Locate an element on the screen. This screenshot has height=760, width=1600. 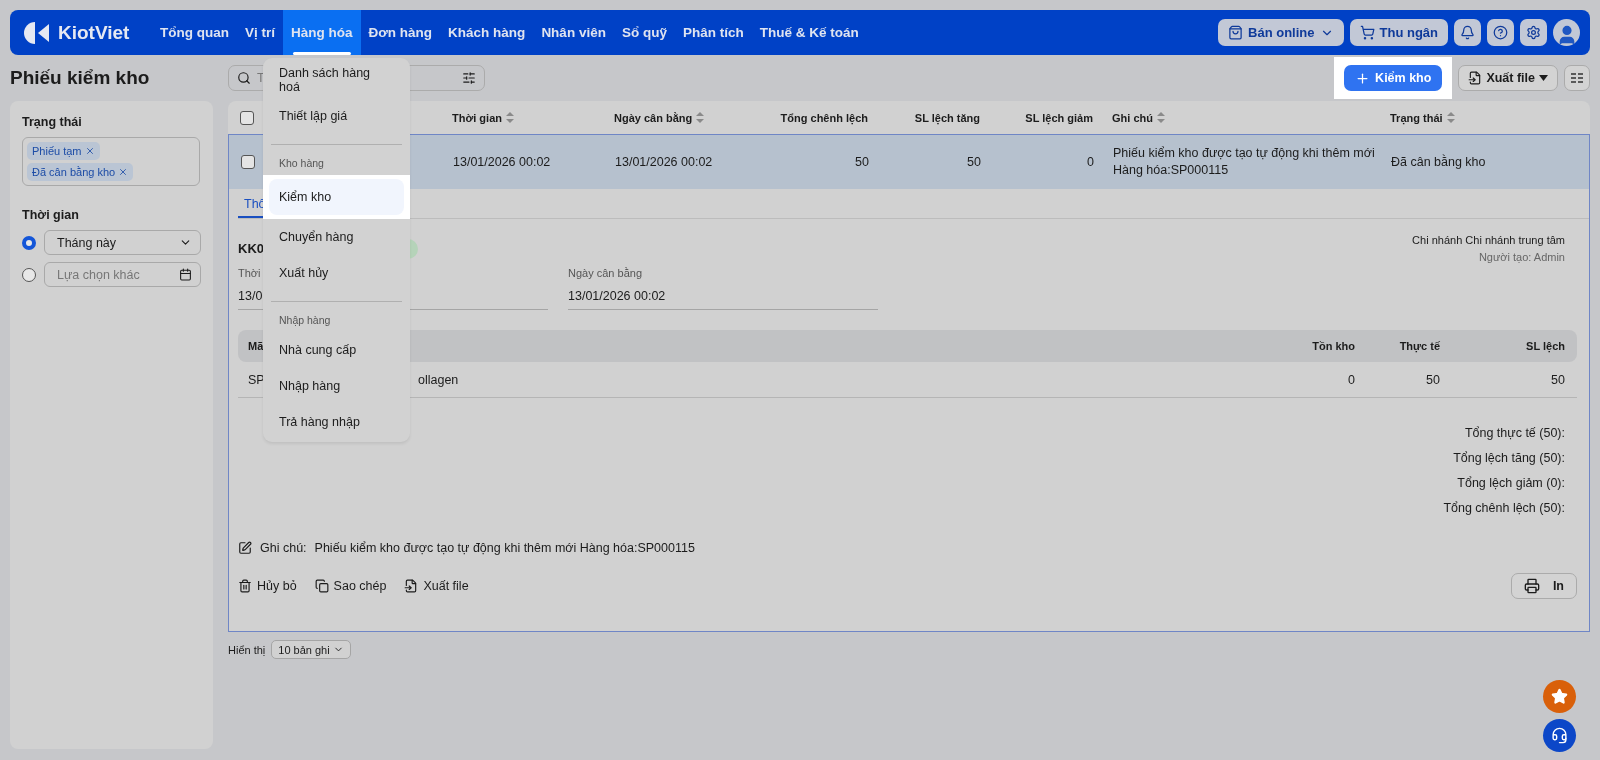
column-header: Mã is located at coordinates (256, 346).